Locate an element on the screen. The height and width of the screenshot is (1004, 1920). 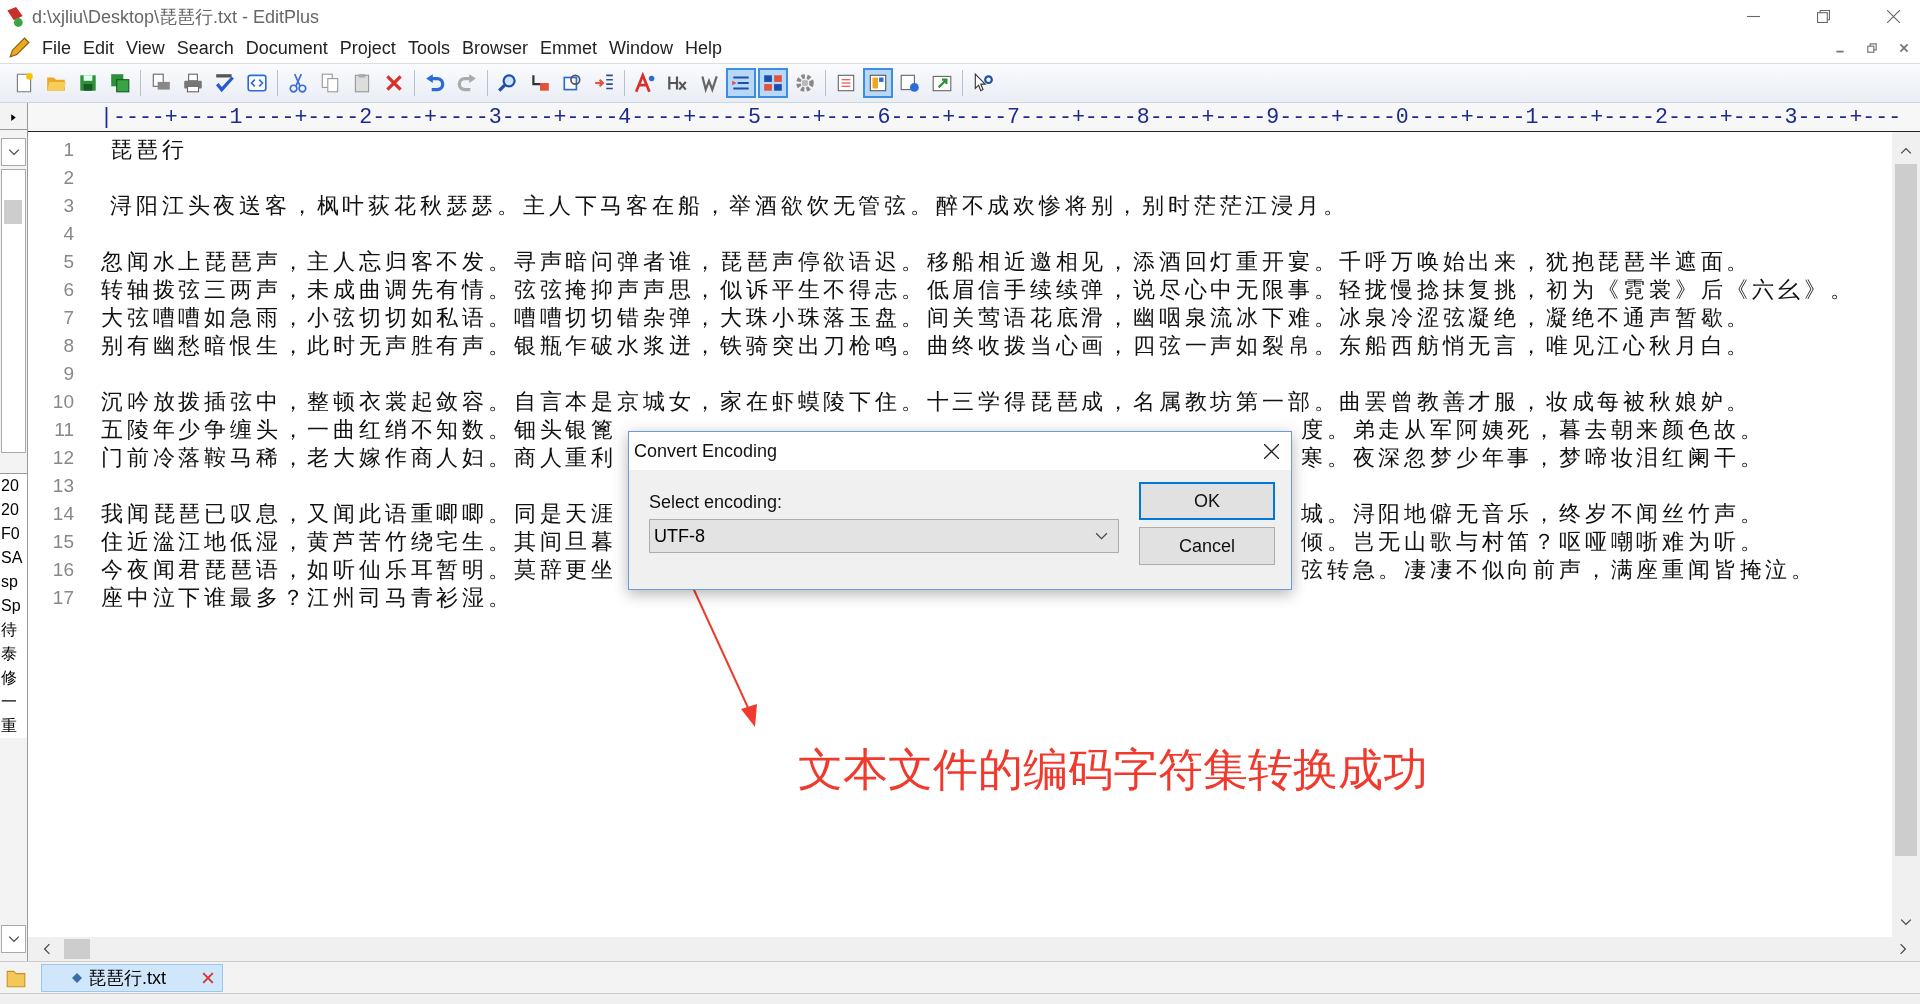
copy-icon is located at coordinates (330, 83).